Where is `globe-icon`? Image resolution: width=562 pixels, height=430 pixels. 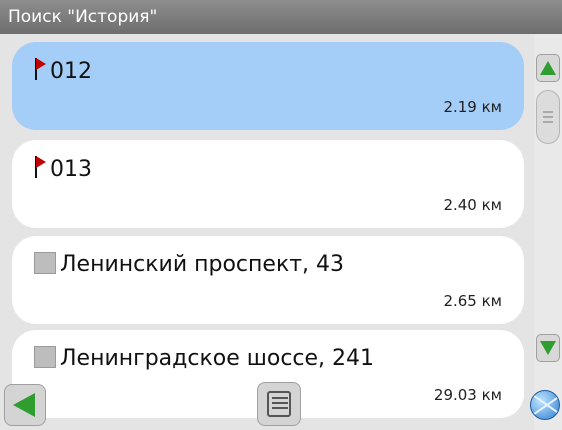 globe-icon is located at coordinates (545, 405).